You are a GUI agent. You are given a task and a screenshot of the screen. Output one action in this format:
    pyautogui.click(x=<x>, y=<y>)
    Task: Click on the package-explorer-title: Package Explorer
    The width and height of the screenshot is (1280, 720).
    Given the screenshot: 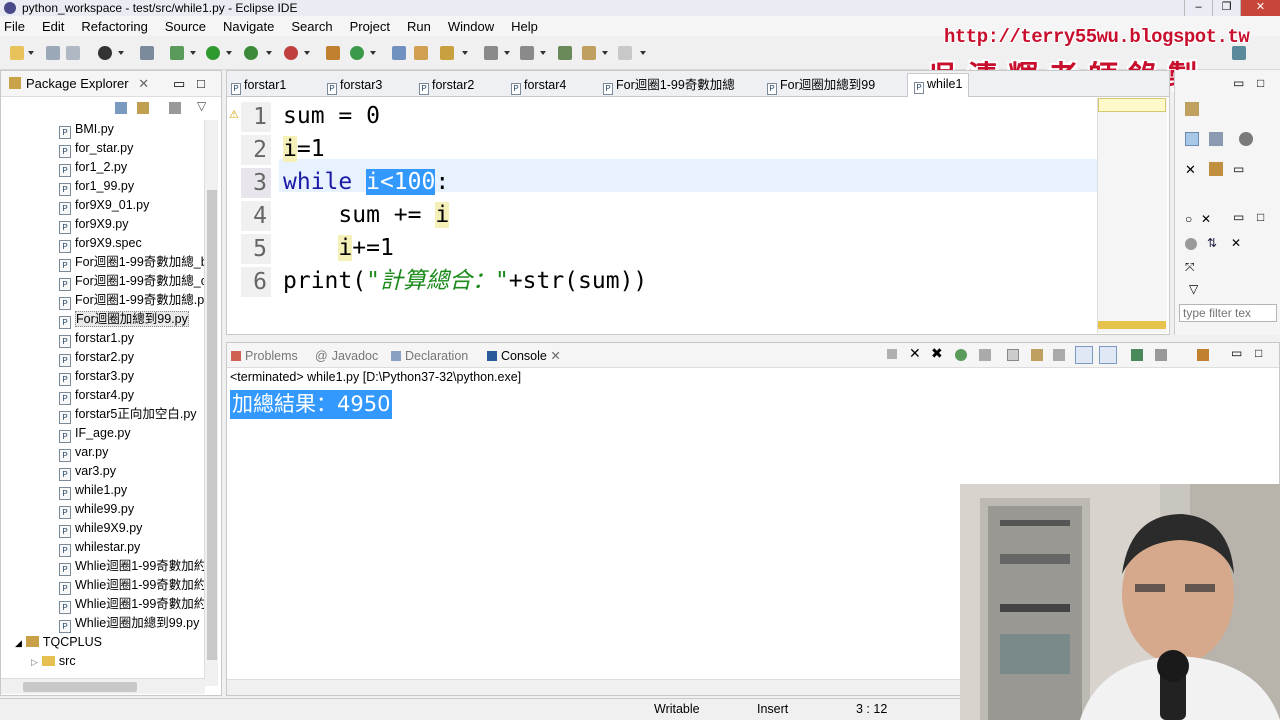 What is the action you would take?
    pyautogui.click(x=77, y=83)
    